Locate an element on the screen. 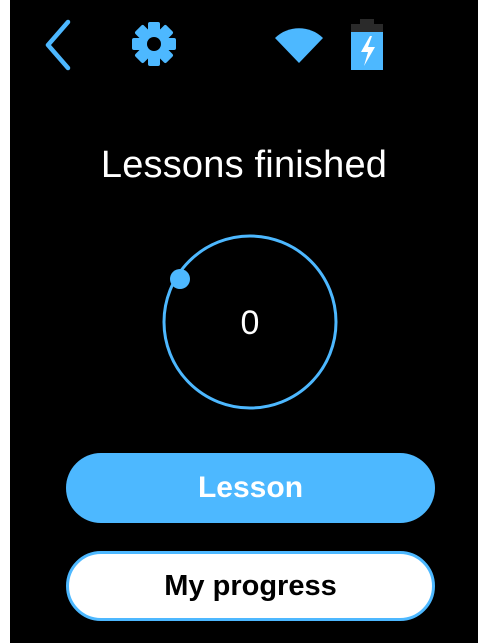 Image resolution: width=487 pixels, height=643 pixels. chevron-left-icon is located at coordinates (58, 45).